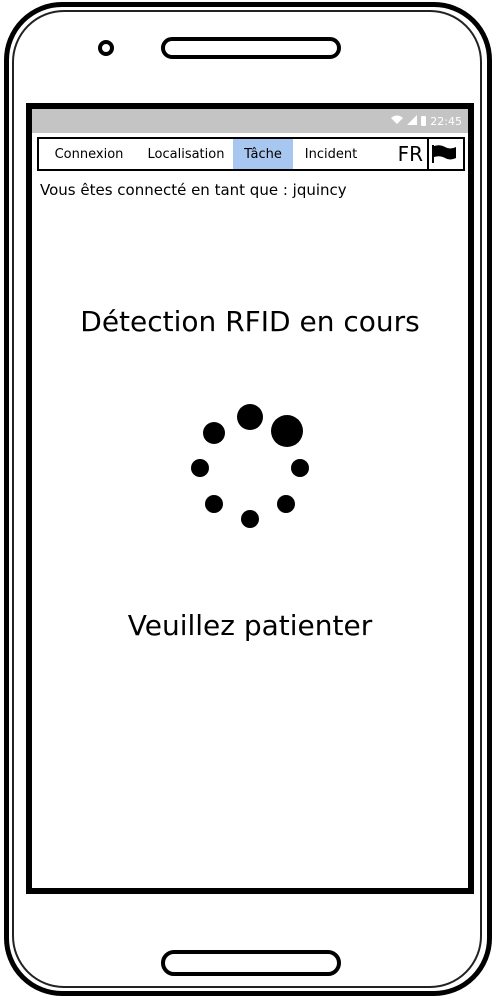  I want to click on tab-incident: Incident, so click(331, 154).